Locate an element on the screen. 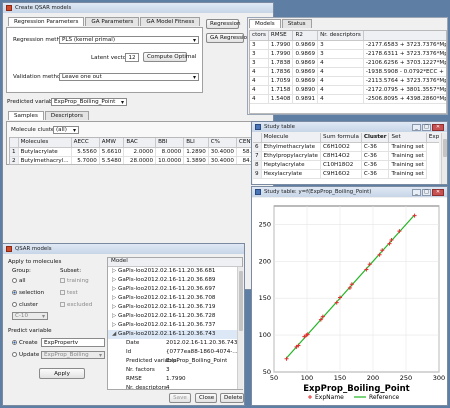 The width and height of the screenshot is (450, 408). column-header: BBI is located at coordinates (170, 143).